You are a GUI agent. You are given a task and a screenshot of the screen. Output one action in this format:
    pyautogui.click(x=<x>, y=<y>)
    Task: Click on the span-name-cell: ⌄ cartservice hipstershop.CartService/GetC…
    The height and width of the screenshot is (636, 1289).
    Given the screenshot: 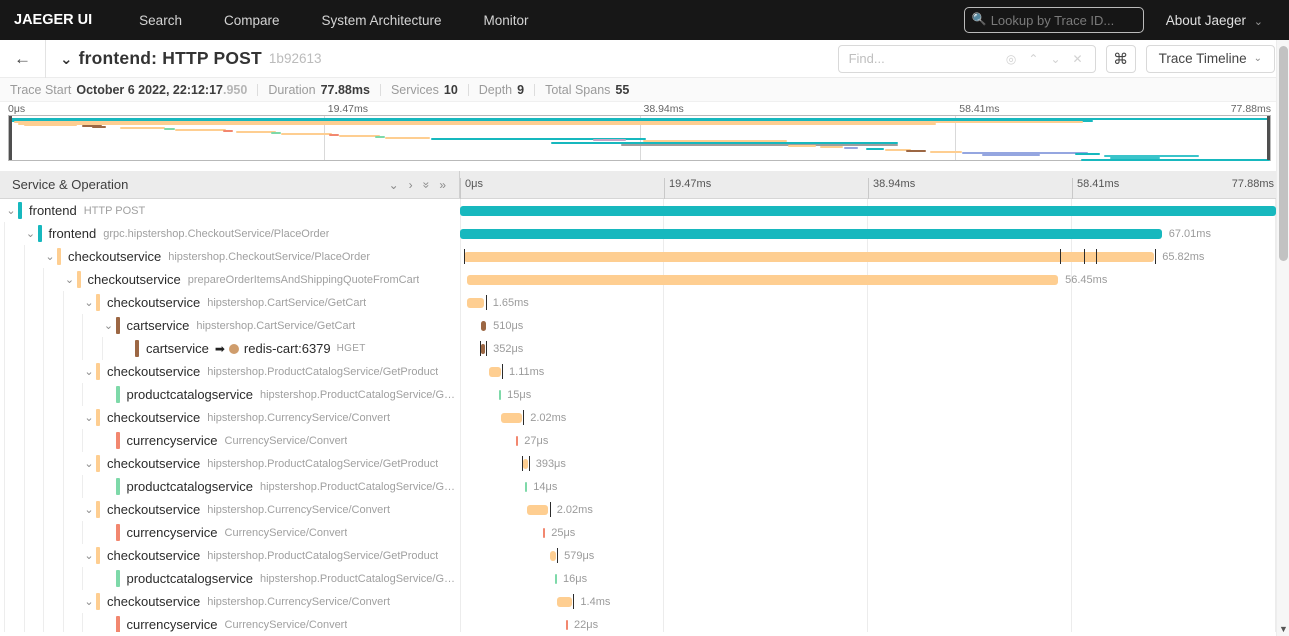 What is the action you would take?
    pyautogui.click(x=230, y=325)
    